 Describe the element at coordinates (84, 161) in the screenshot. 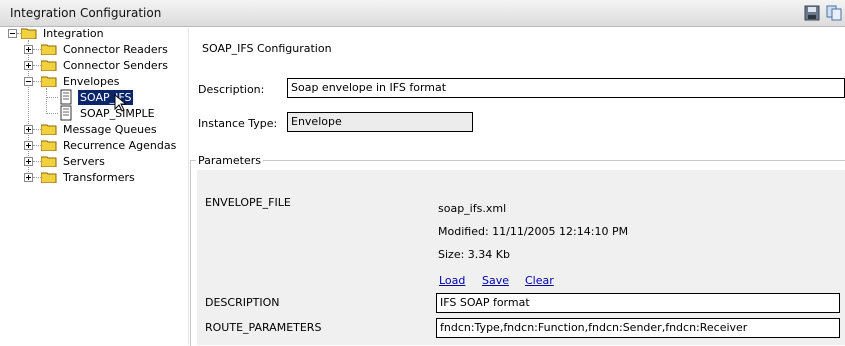

I see `tree-label: Servers` at that location.